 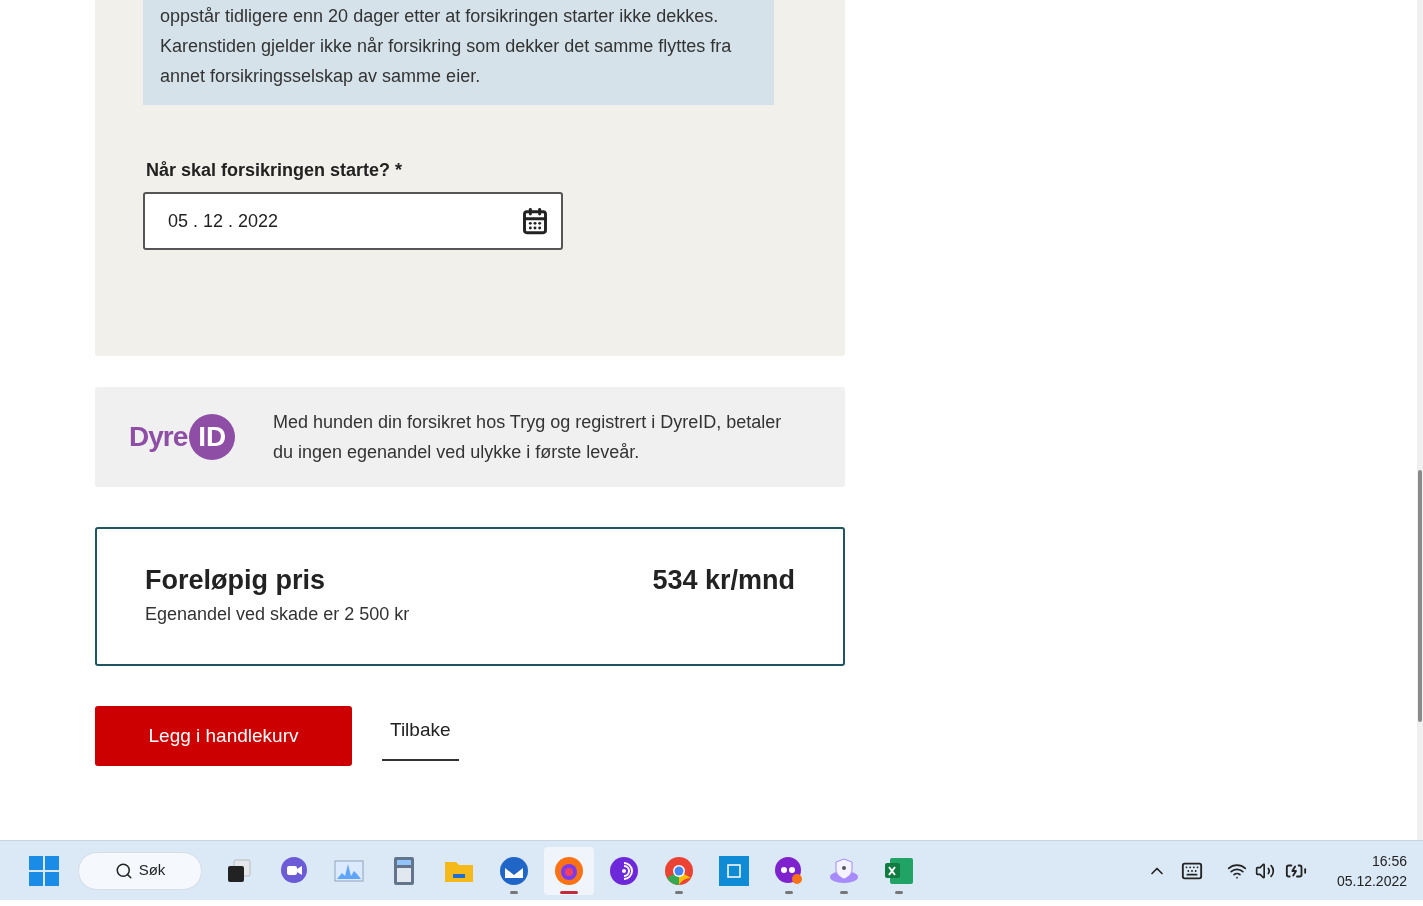 What do you see at coordinates (844, 870) in the screenshot?
I see `shield-lock-icon` at bounding box center [844, 870].